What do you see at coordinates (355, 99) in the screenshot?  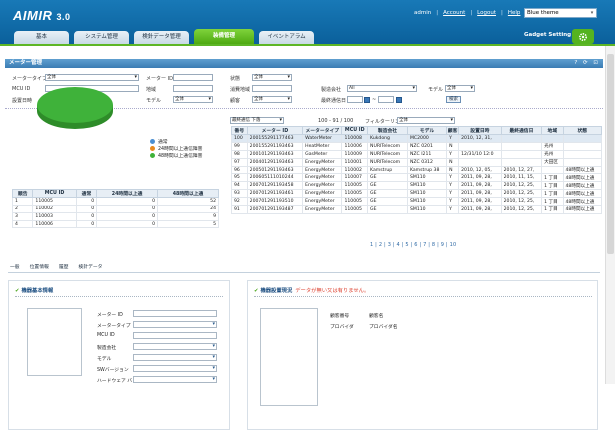 I see `last-comm-from` at bounding box center [355, 99].